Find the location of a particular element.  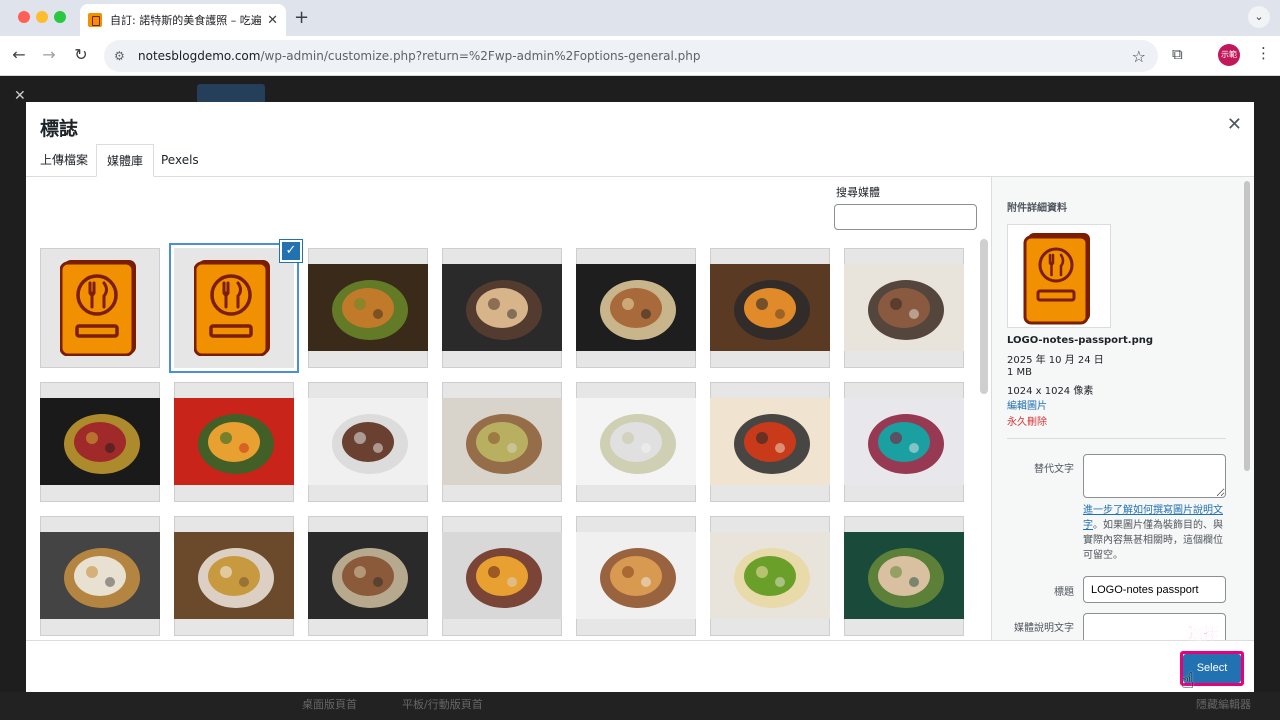

window-close-button is located at coordinates (24, 17).